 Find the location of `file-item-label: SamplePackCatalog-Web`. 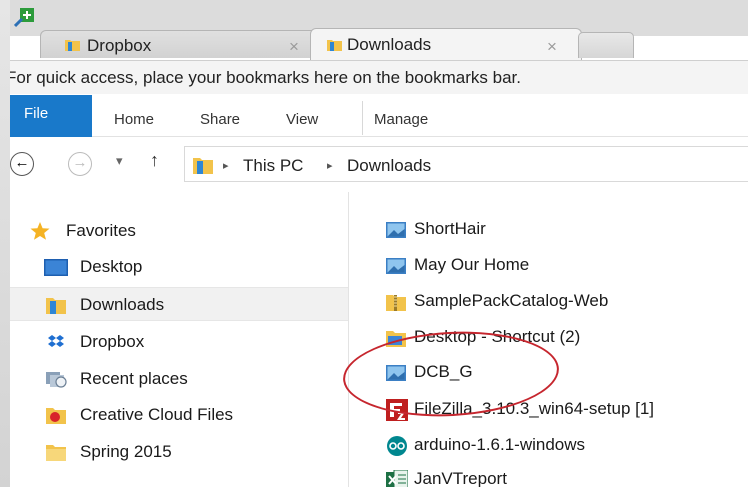

file-item-label: SamplePackCatalog-Web is located at coordinates (511, 300).